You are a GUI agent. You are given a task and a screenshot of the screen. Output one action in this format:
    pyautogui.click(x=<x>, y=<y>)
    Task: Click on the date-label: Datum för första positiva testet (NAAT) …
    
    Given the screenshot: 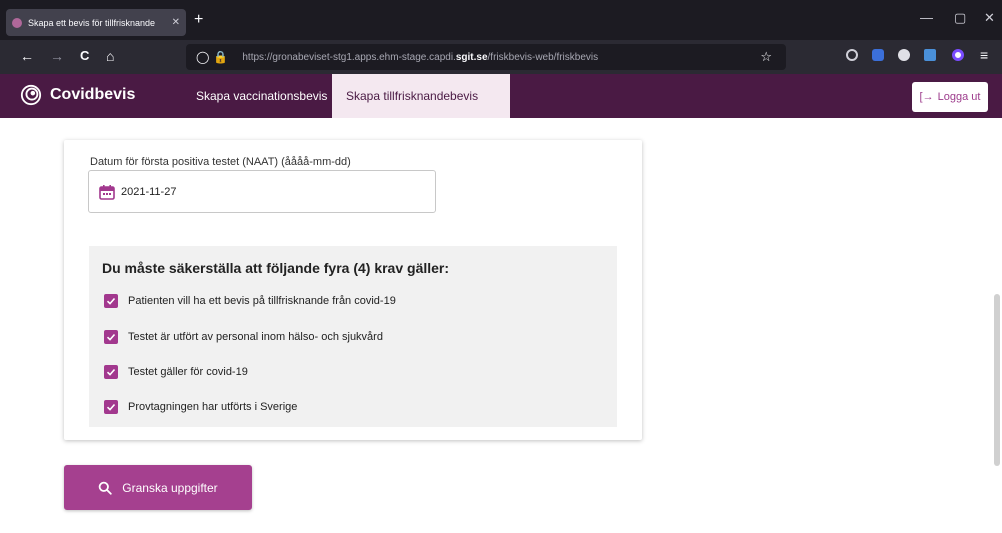 What is the action you would take?
    pyautogui.click(x=220, y=162)
    